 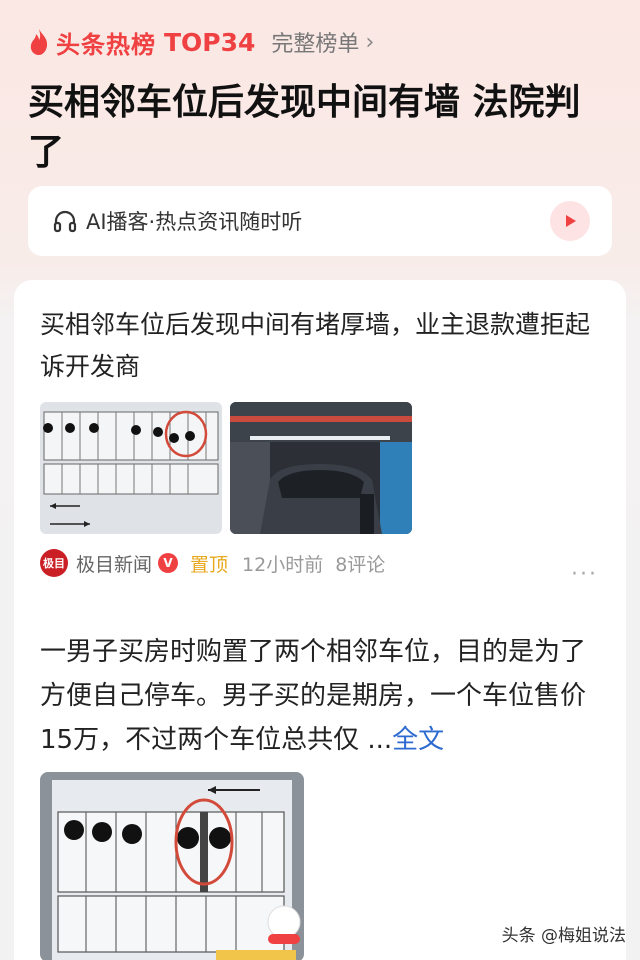 What do you see at coordinates (210, 42) in the screenshot?
I see `hot-rank: TOP34` at bounding box center [210, 42].